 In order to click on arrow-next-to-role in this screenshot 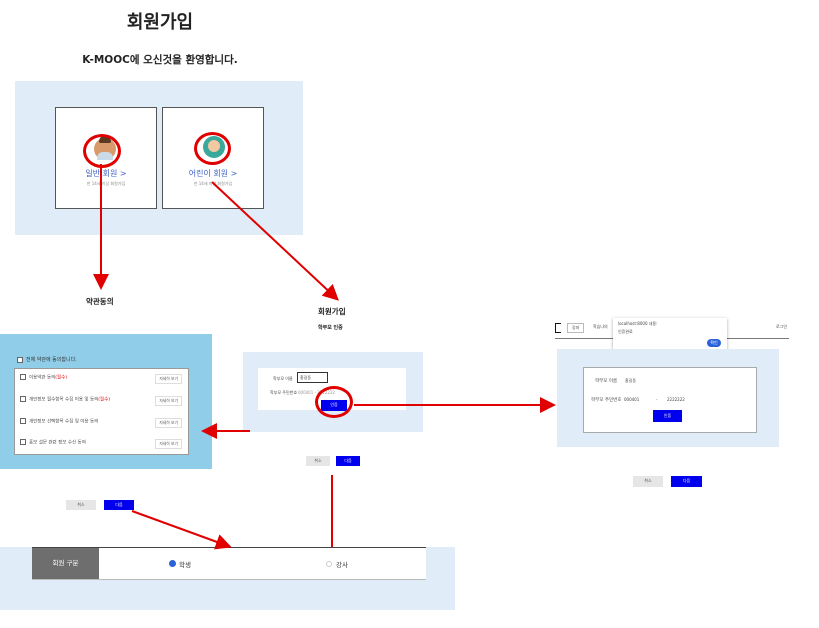, I will do `click(181, 530)`.